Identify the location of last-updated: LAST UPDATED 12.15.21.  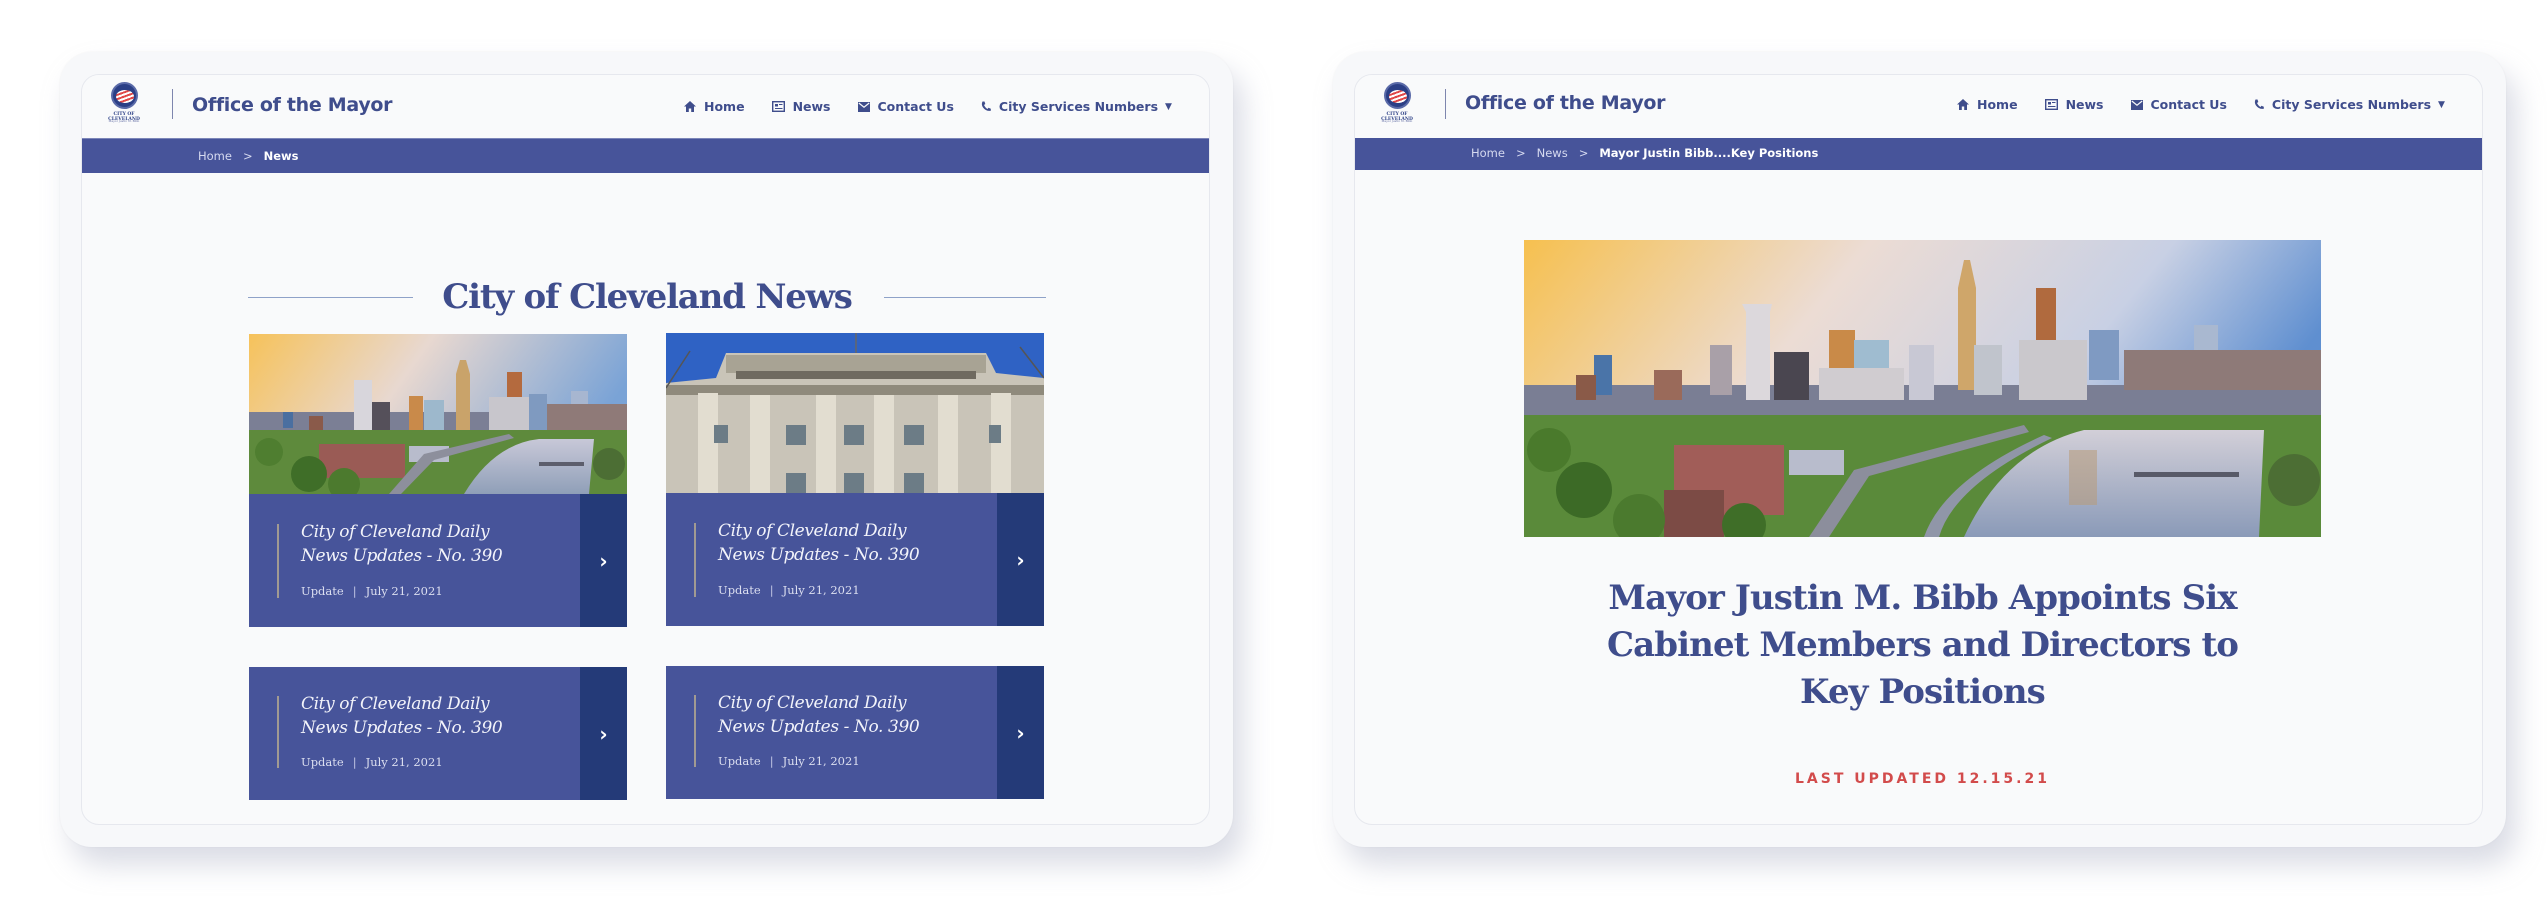
(1922, 779).